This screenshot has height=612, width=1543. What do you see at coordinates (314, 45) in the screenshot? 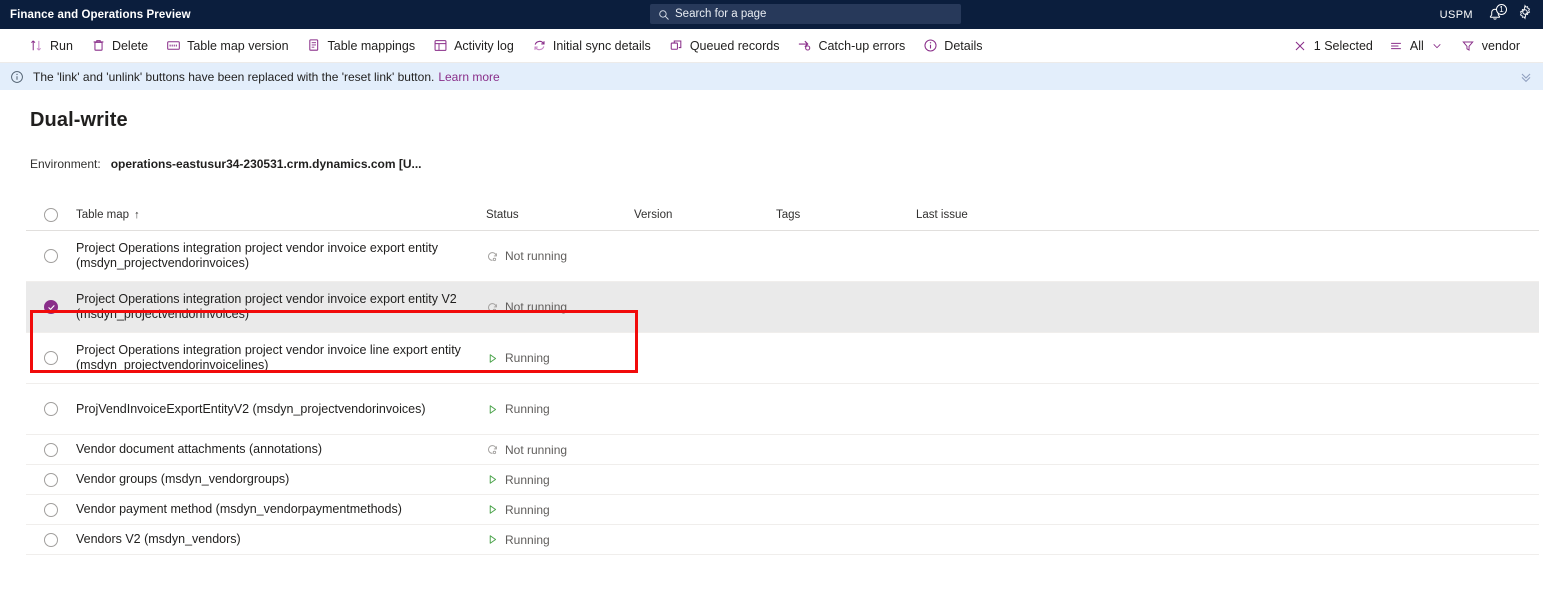
I see `table-mappings-icon` at bounding box center [314, 45].